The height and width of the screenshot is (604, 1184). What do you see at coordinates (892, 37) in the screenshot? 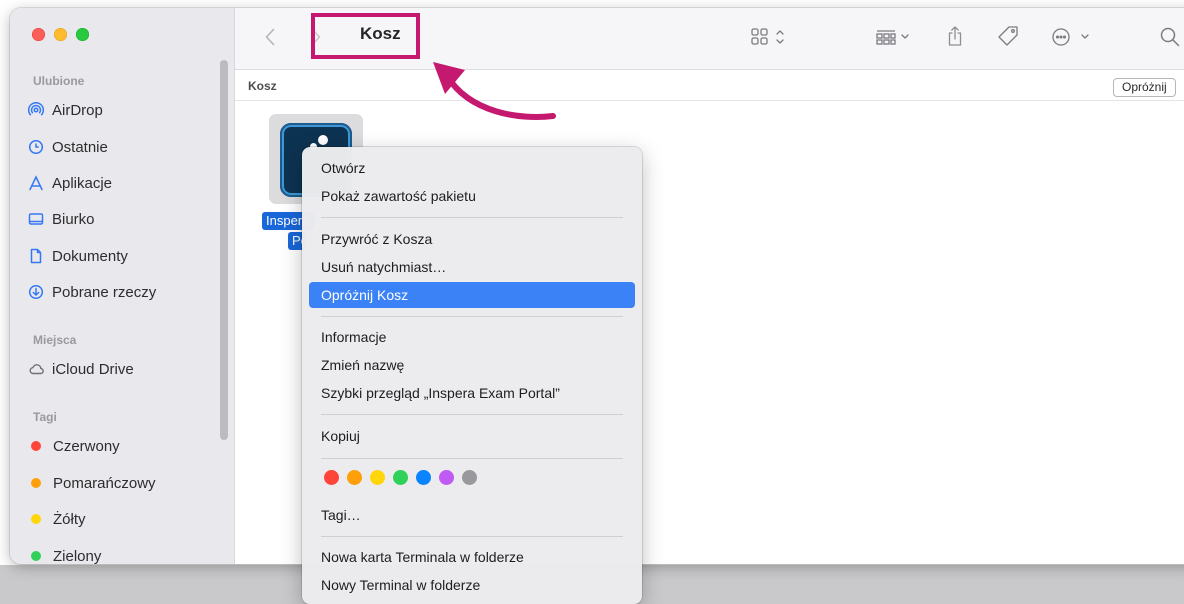
I see `group-icon` at bounding box center [892, 37].